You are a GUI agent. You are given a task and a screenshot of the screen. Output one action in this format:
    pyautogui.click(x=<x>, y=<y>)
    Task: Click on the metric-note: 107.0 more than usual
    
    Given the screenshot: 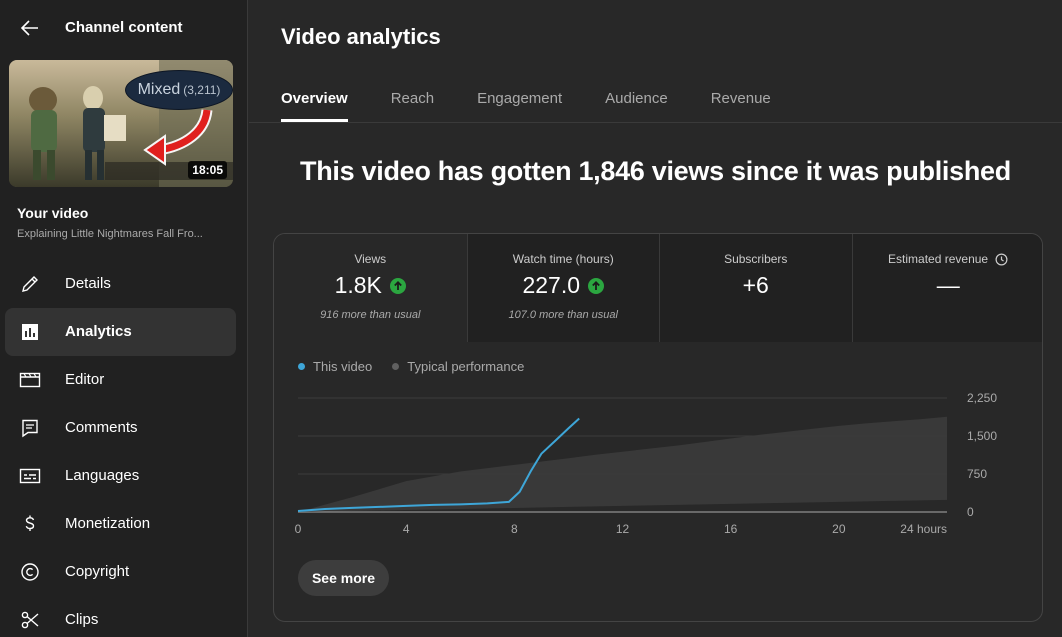 What is the action you would take?
    pyautogui.click(x=563, y=315)
    